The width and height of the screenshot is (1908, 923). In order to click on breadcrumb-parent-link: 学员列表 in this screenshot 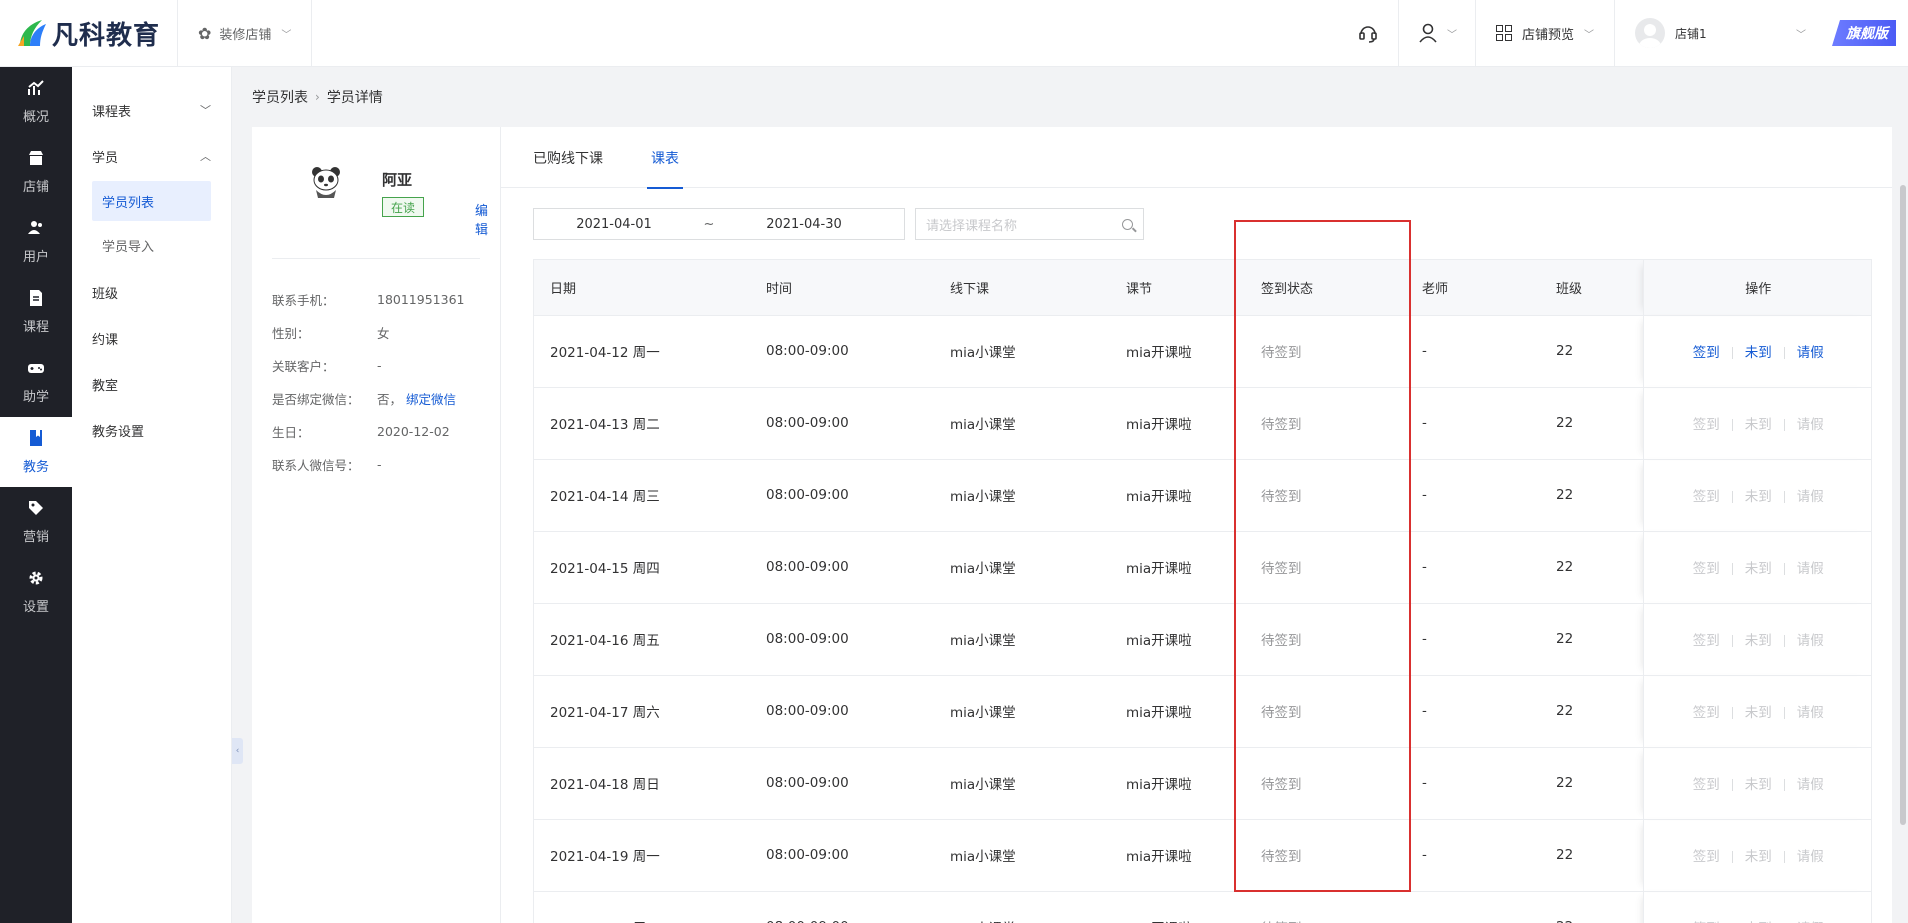, I will do `click(280, 97)`.